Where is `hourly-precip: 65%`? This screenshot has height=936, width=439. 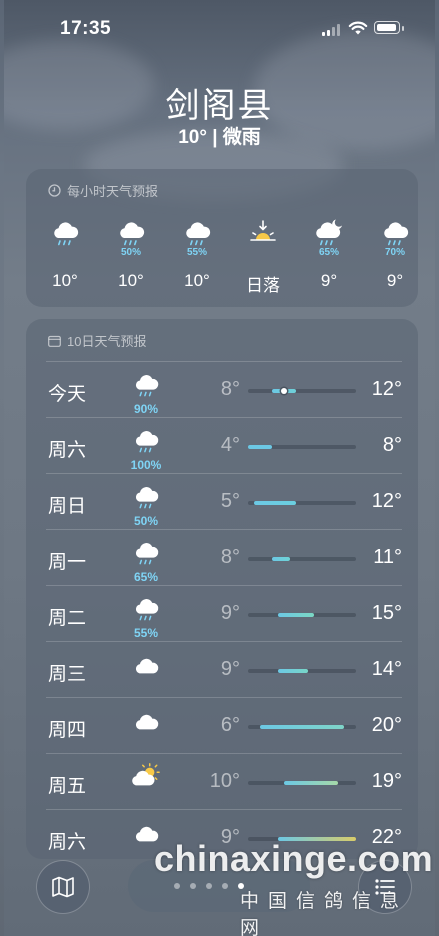 hourly-precip: 65% is located at coordinates (328, 252).